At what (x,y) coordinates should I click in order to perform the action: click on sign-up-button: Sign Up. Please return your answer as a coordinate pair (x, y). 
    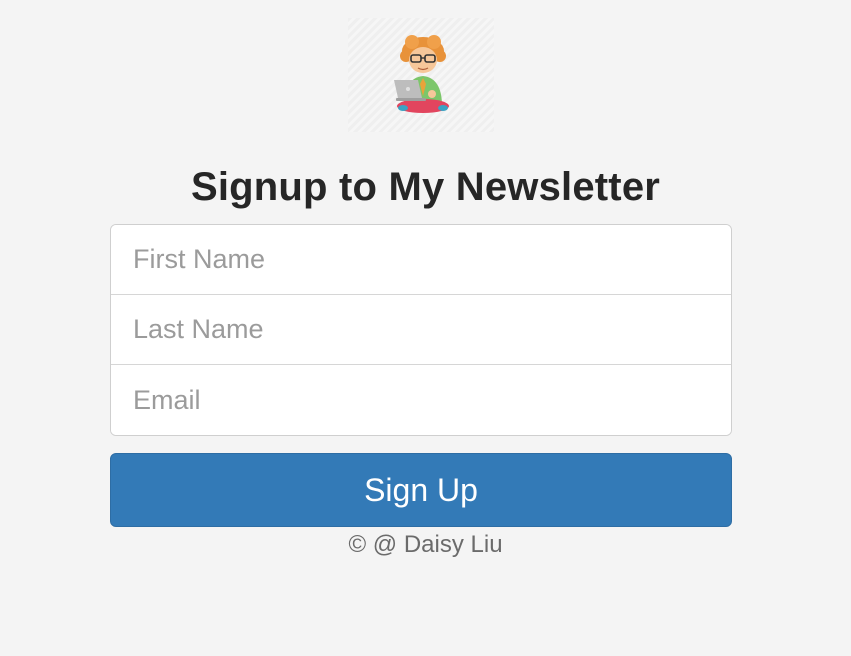
    Looking at the image, I should click on (421, 490).